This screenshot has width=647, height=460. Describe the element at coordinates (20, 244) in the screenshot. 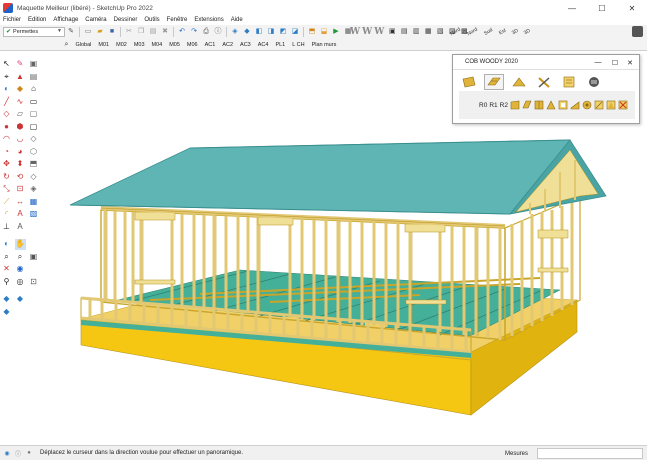

I see `pan-icon: ✋` at that location.